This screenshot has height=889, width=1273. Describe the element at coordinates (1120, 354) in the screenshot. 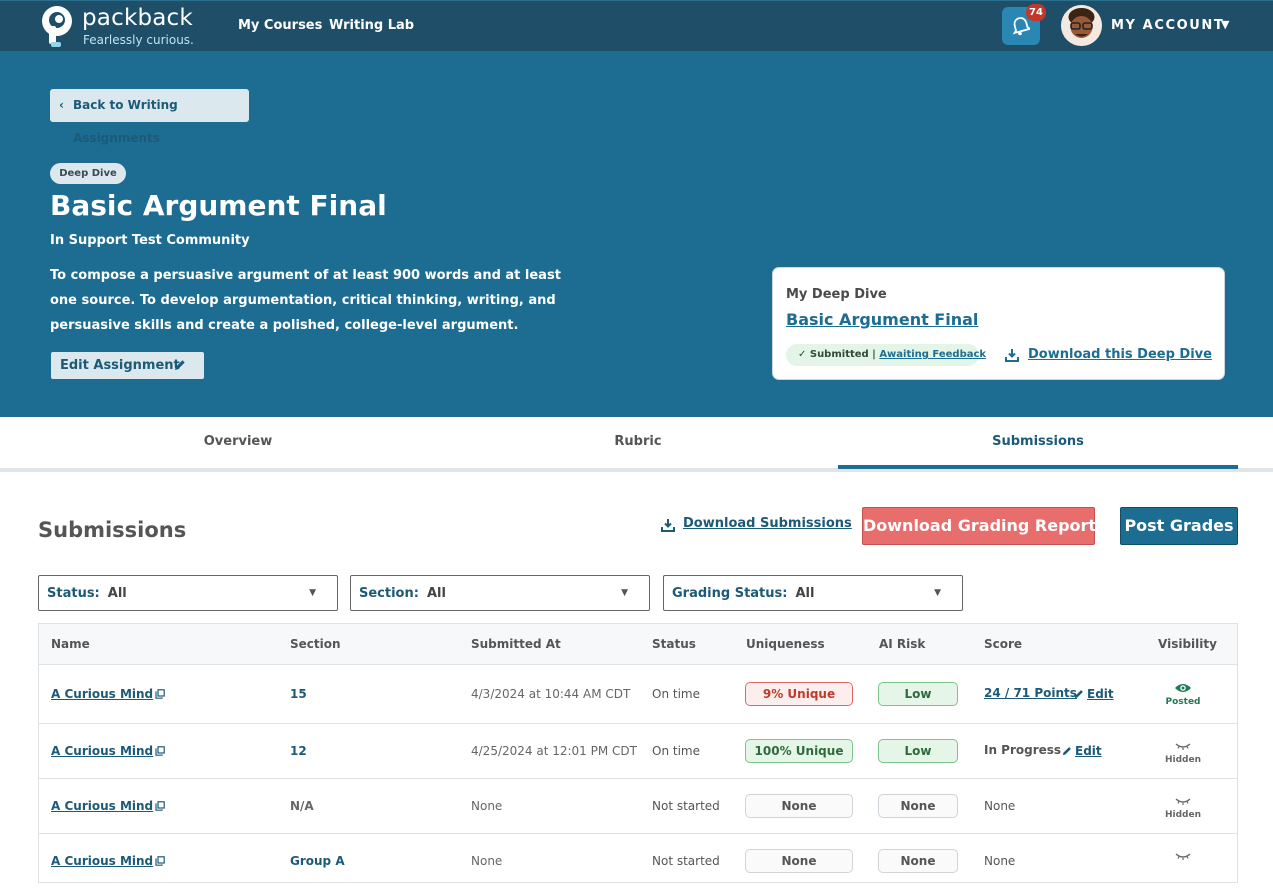

I see `download-deep-dive-label: Download this Deep Dive` at that location.